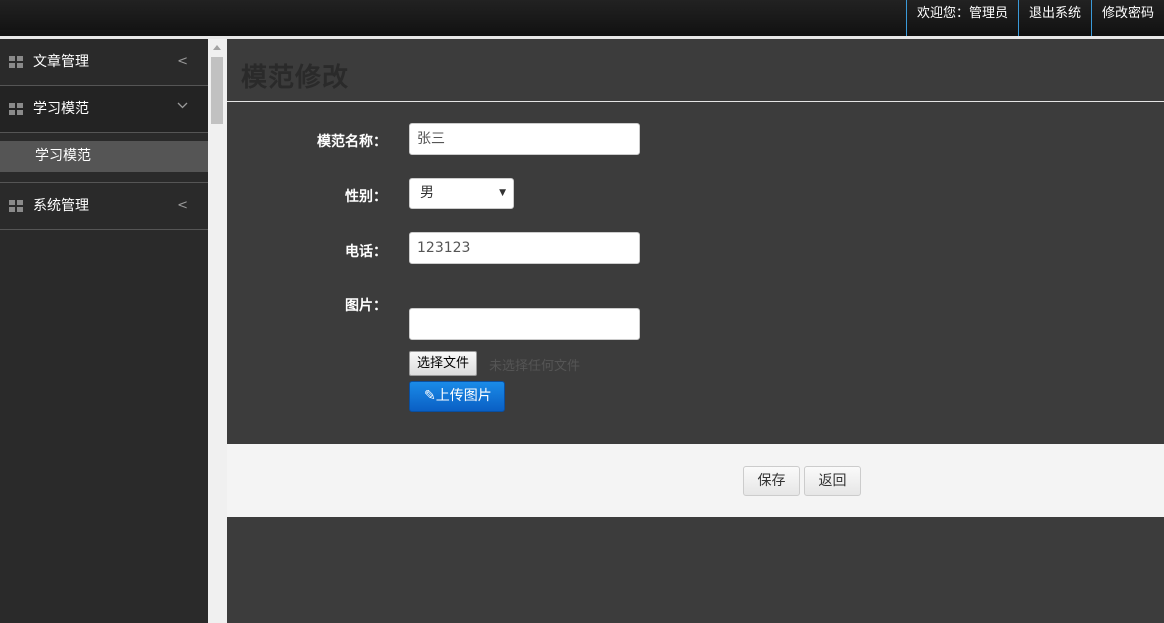 Image resolution: width=1164 pixels, height=623 pixels. What do you see at coordinates (217, 90) in the screenshot?
I see `scroll-thumb` at bounding box center [217, 90].